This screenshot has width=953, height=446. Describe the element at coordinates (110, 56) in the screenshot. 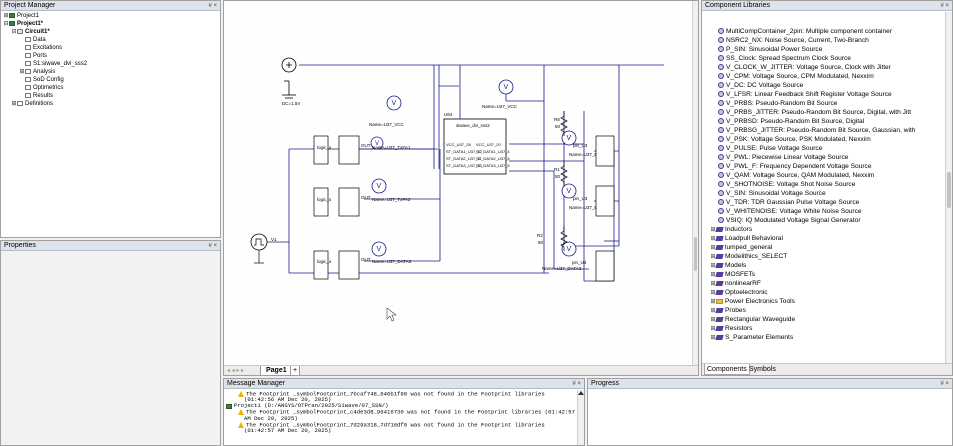

I see `project-tree-item: Ports` at that location.